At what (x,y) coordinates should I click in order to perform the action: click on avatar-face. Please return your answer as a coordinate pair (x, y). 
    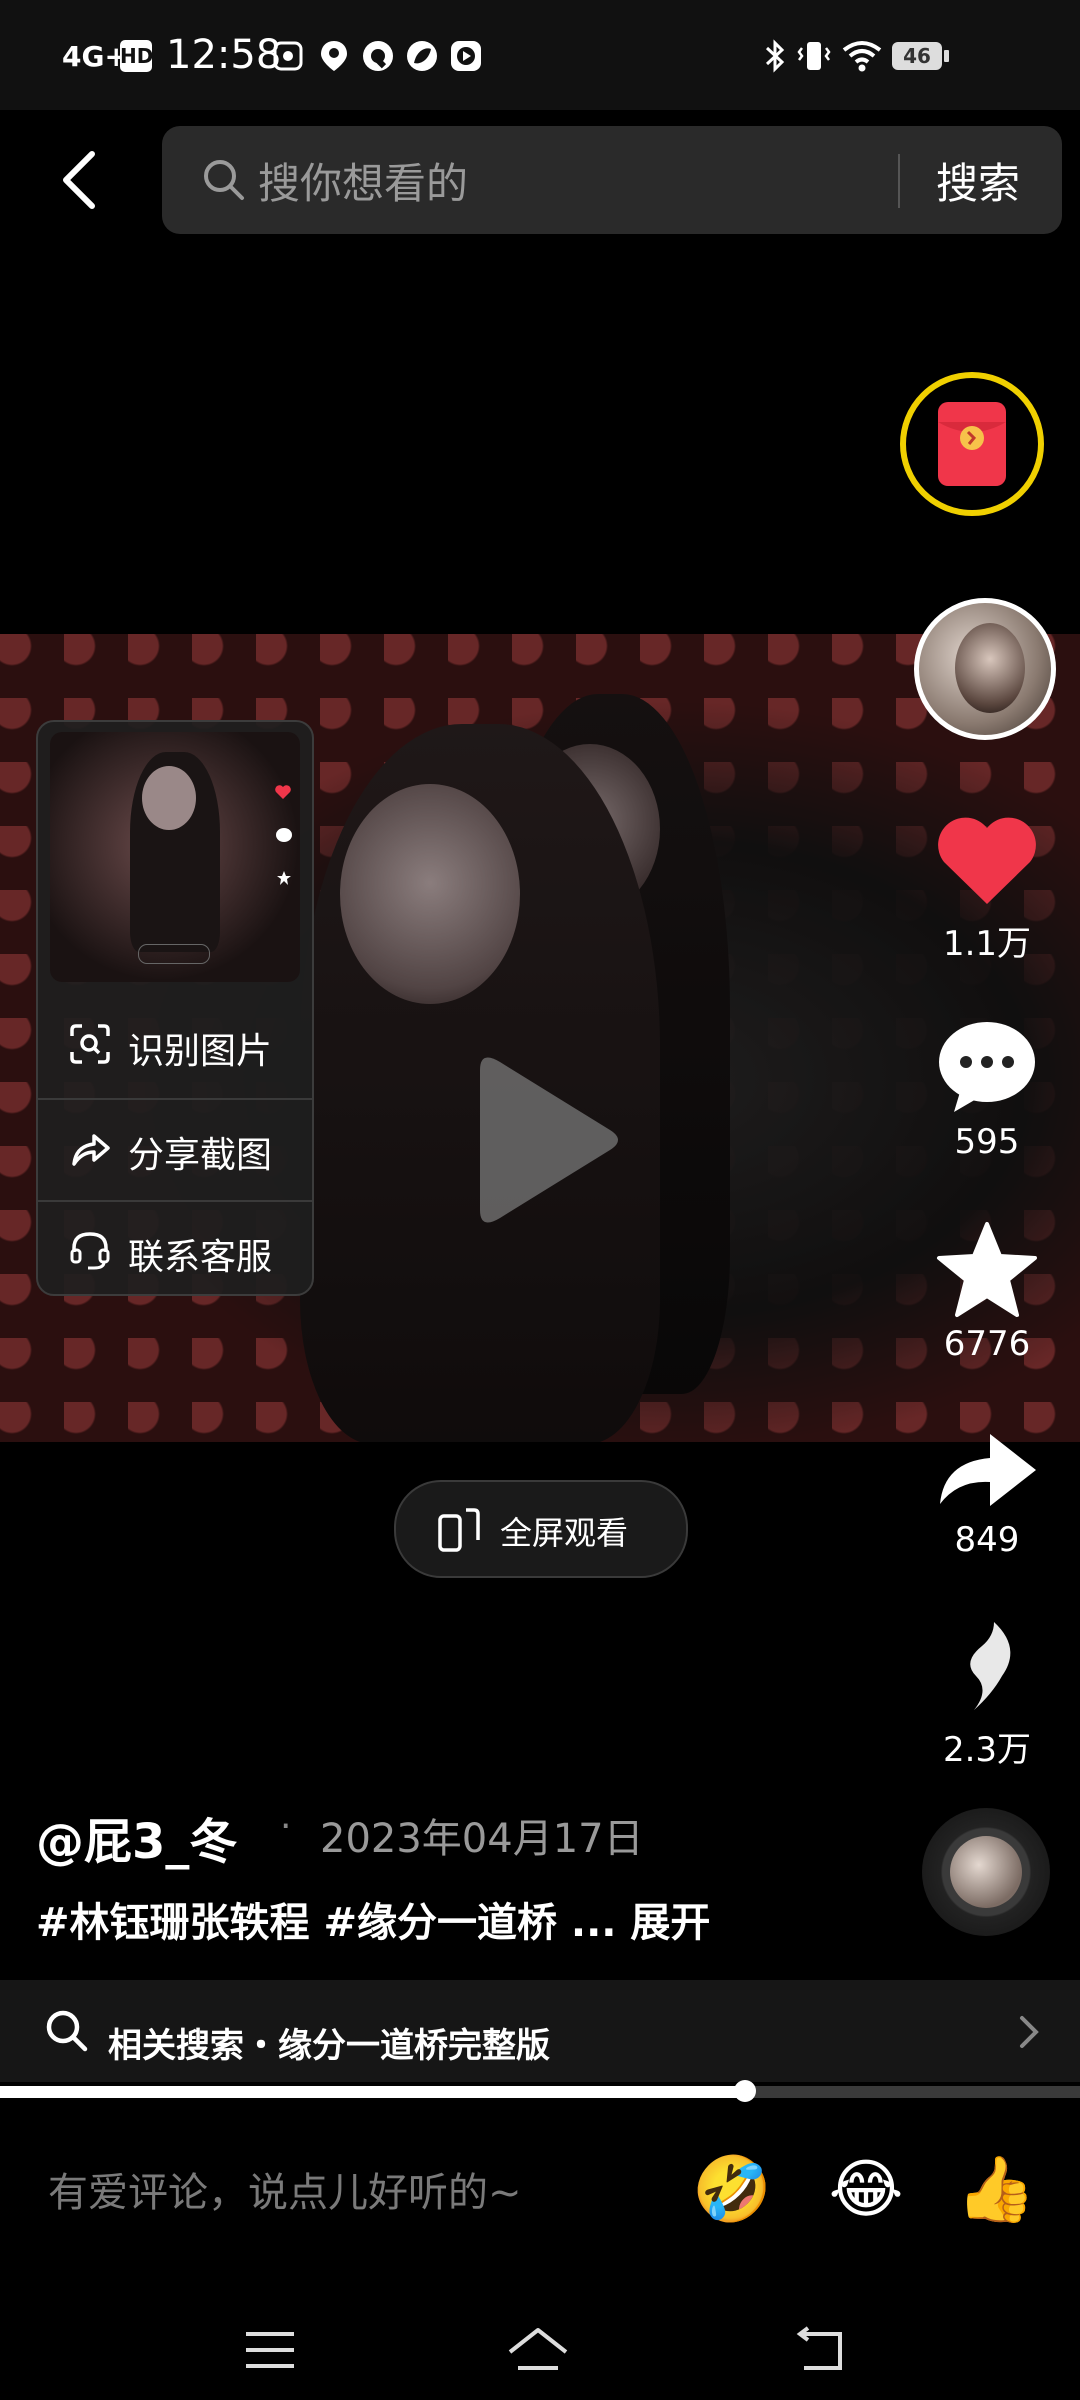
    Looking at the image, I should click on (990, 668).